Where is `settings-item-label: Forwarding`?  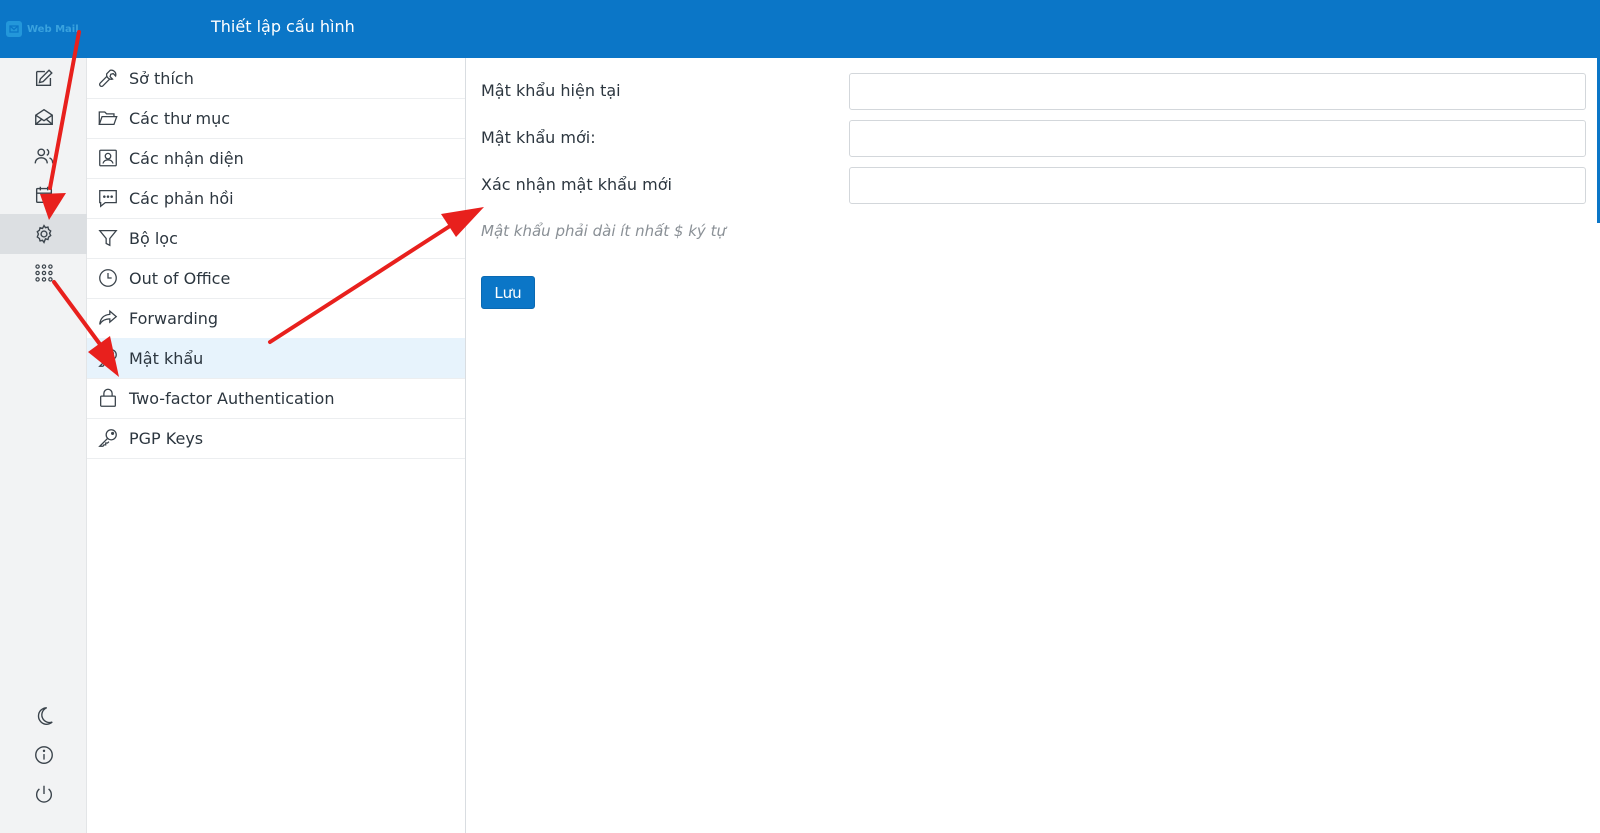 settings-item-label: Forwarding is located at coordinates (174, 318).